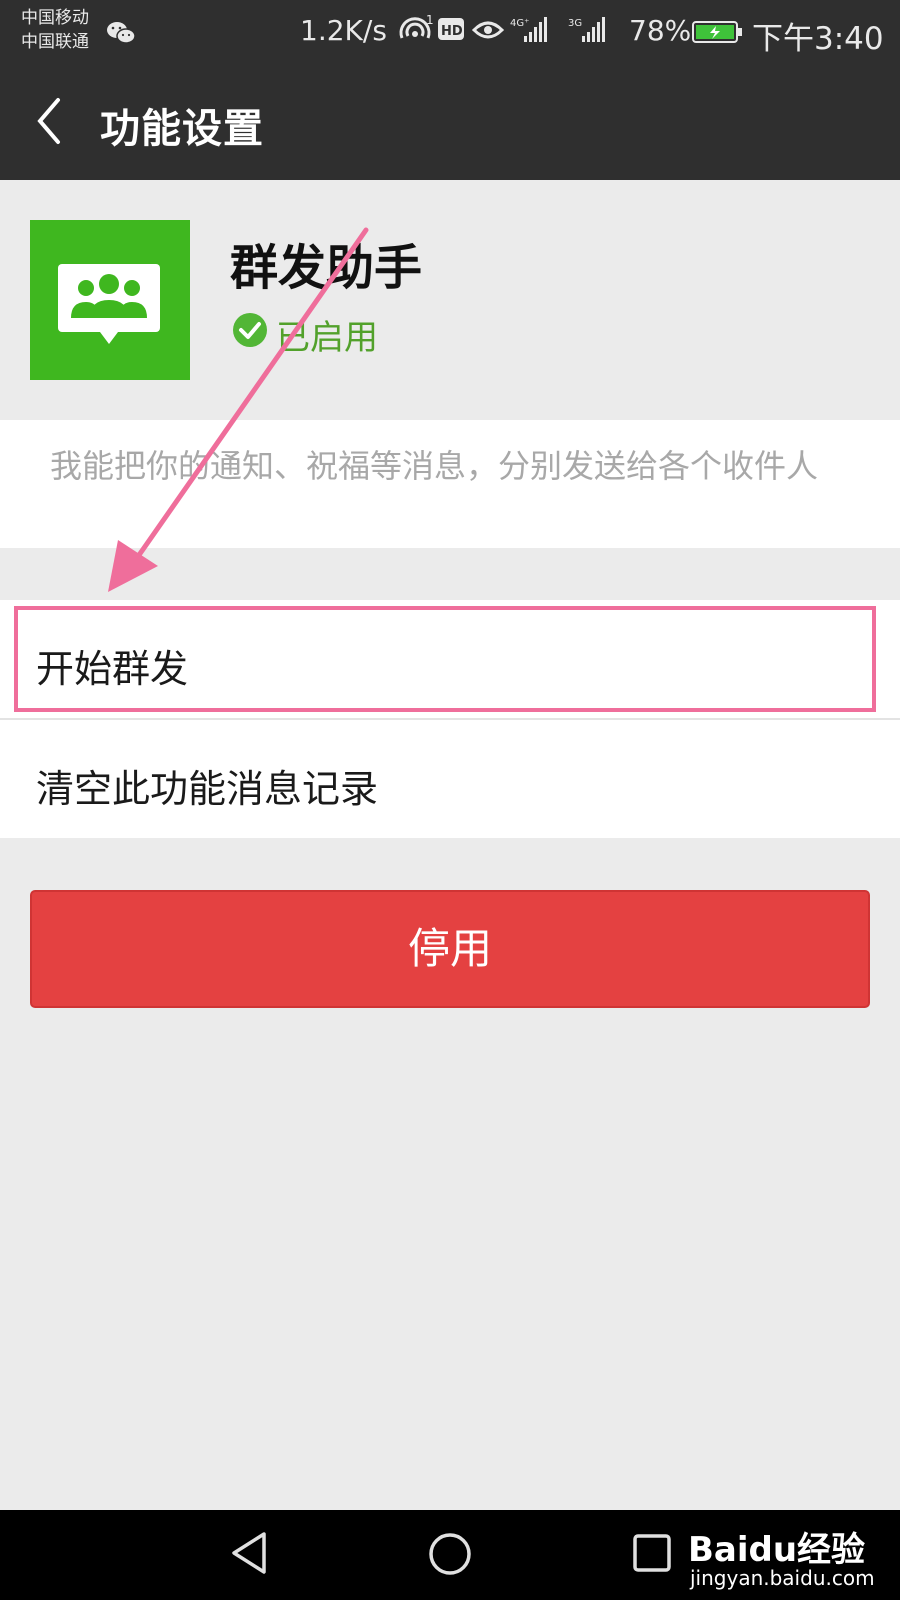  I want to click on page-title: 功能设置, so click(182, 129).